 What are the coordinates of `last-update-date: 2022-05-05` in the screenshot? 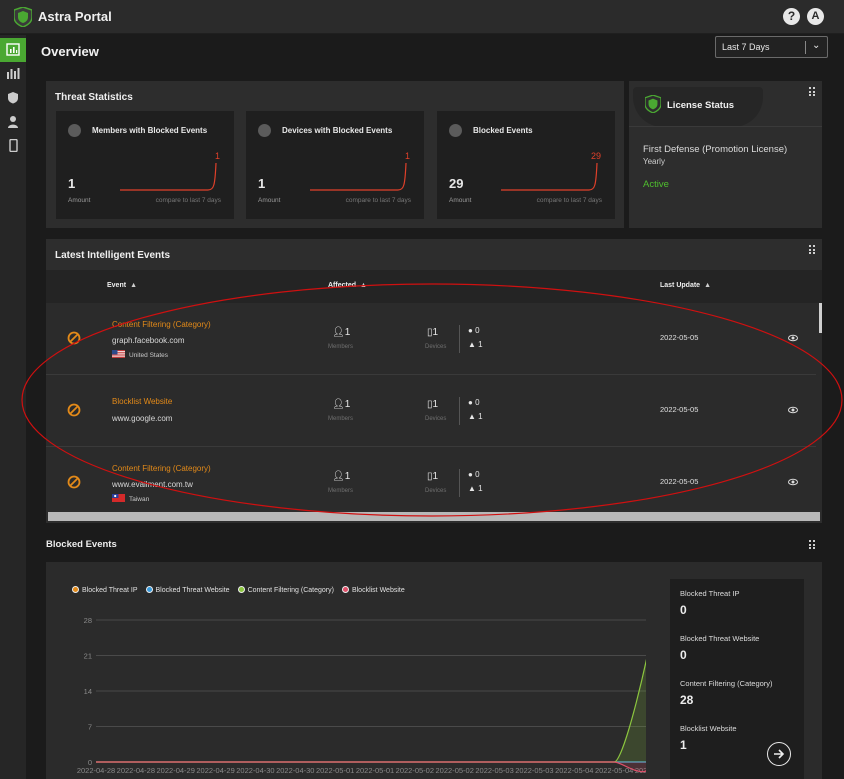 It's located at (679, 337).